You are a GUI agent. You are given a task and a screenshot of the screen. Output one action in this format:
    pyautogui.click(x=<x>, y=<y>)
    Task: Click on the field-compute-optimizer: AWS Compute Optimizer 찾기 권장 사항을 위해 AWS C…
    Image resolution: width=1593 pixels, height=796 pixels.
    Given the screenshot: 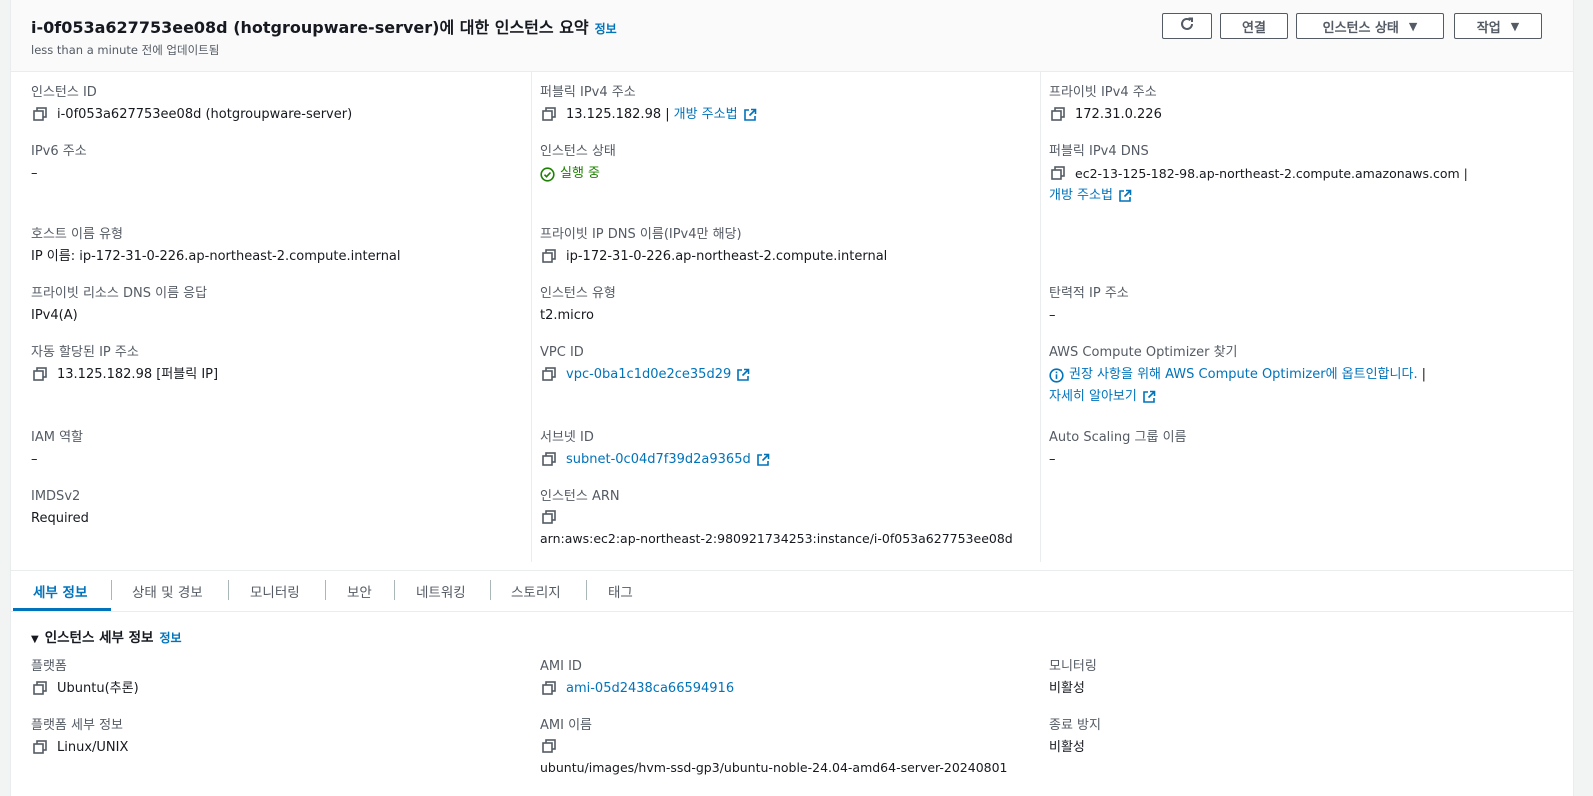 What is the action you would take?
    pyautogui.click(x=1237, y=375)
    